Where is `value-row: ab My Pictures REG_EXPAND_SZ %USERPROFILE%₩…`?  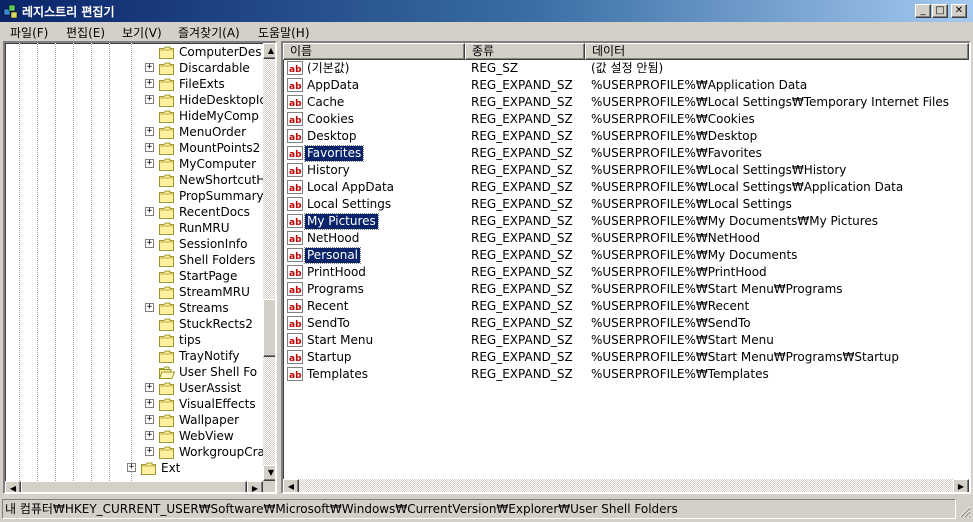 value-row: ab My Pictures REG_EXPAND_SZ %USERPROFILE%₩… is located at coordinates (626, 221).